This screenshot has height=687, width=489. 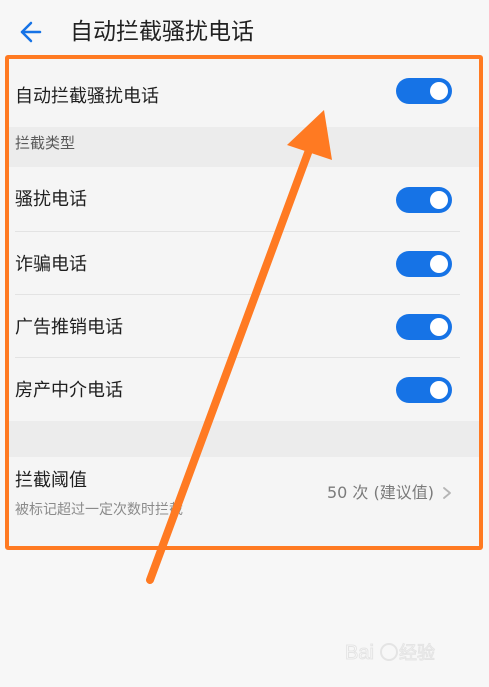 What do you see at coordinates (244, 263) in the screenshot?
I see `type-row-fraud: 诈骗电话` at bounding box center [244, 263].